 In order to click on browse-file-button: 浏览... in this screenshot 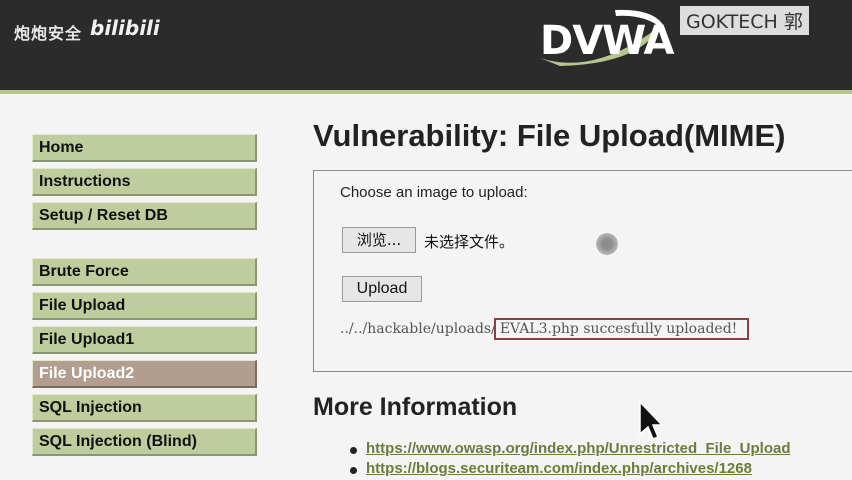, I will do `click(379, 240)`.